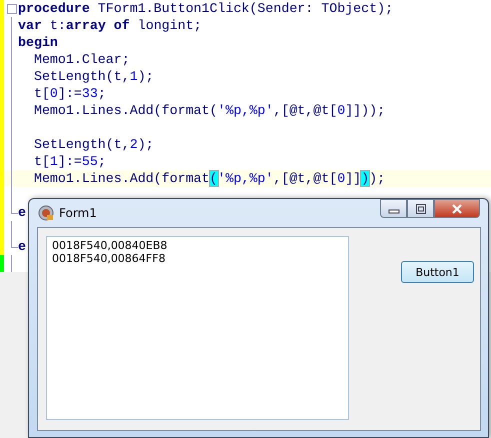 This screenshot has width=491, height=438. I want to click on close-button, so click(457, 208).